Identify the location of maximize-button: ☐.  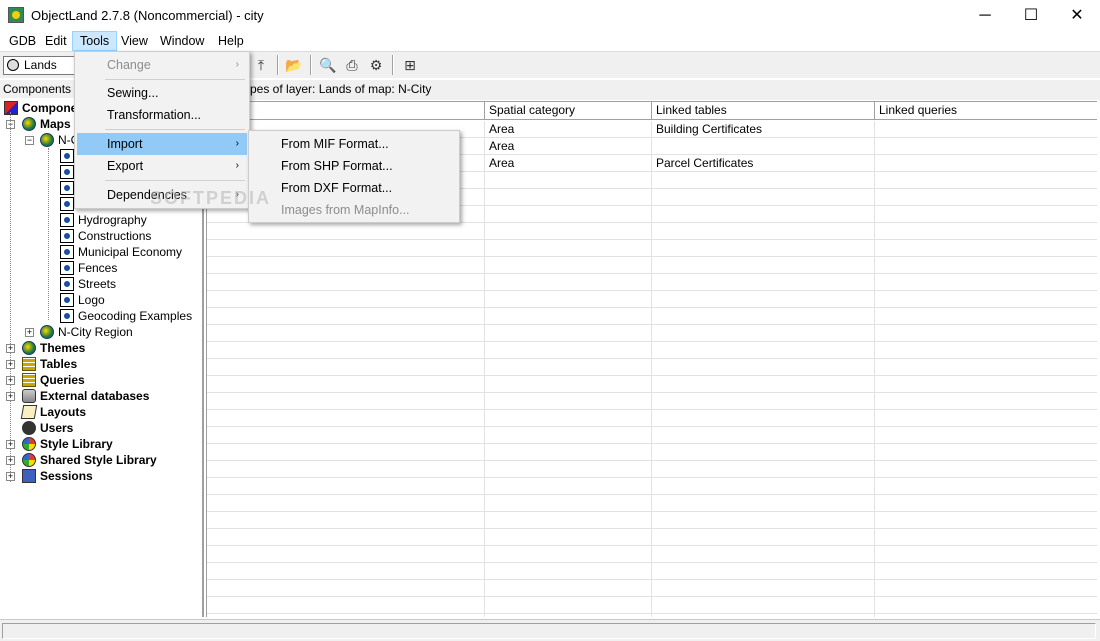
(1031, 15).